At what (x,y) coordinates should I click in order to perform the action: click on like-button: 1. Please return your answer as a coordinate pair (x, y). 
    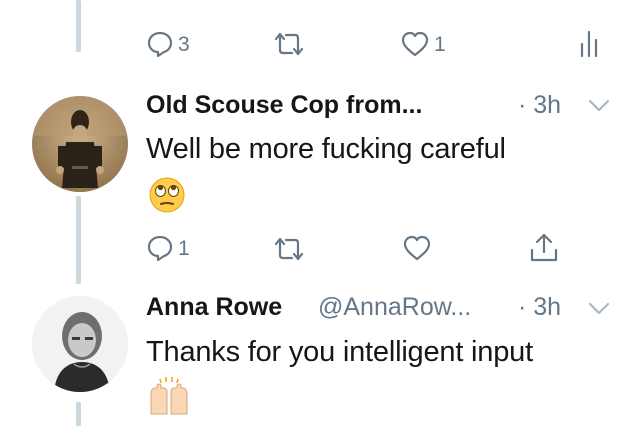
    Looking at the image, I should click on (423, 44).